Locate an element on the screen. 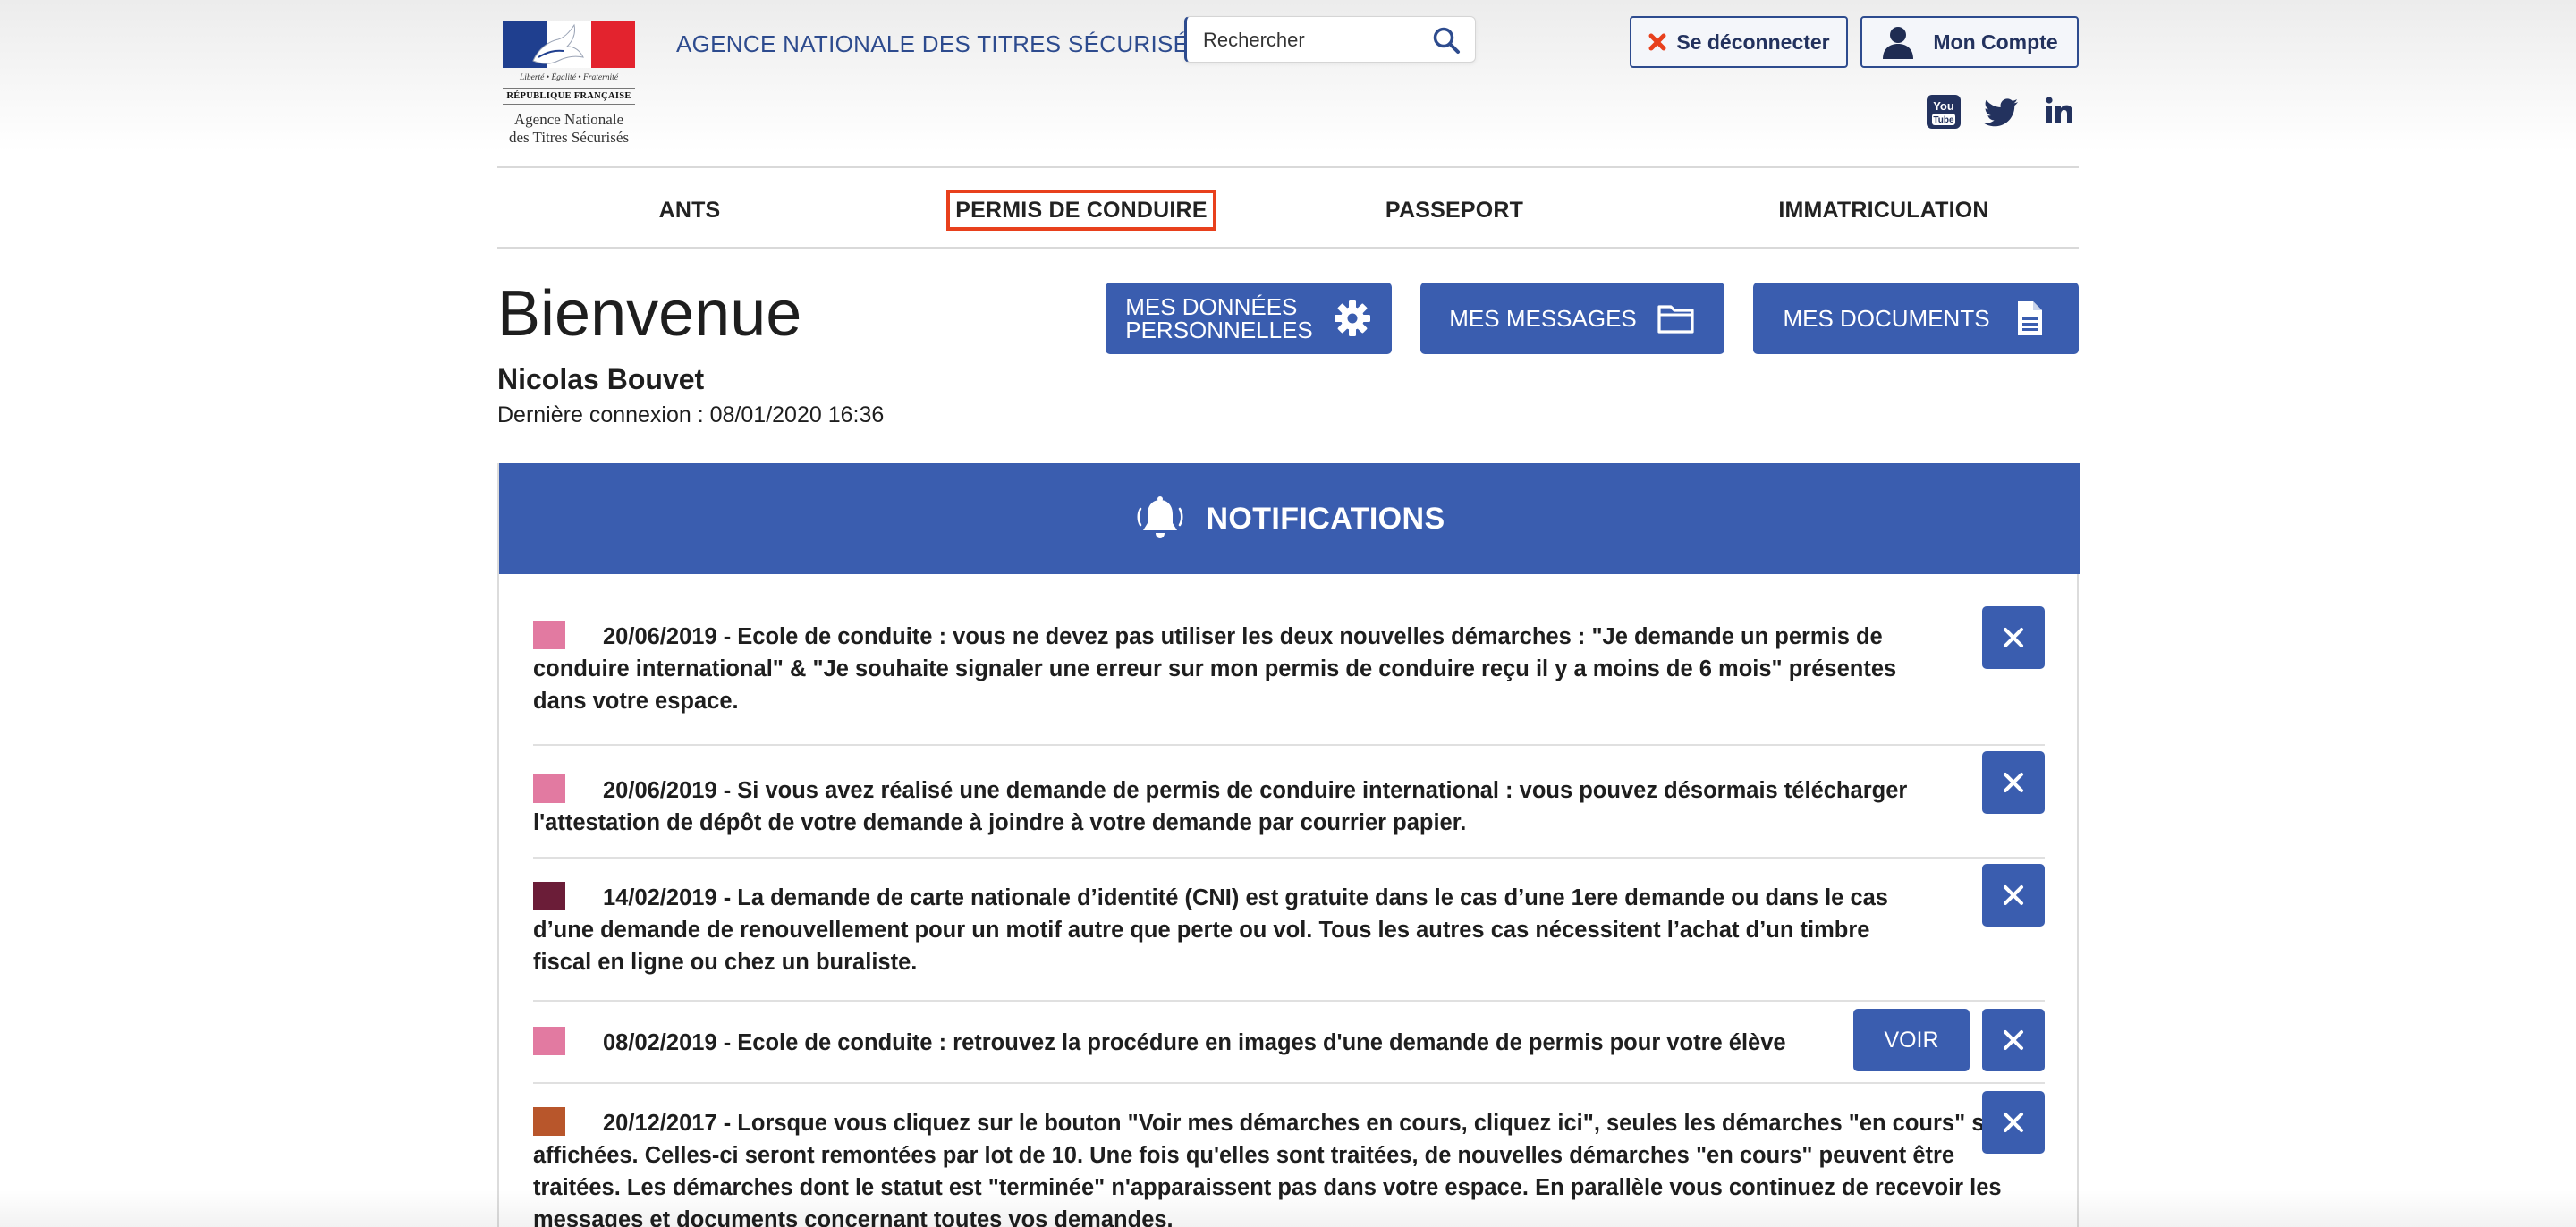 This screenshot has width=2576, height=1227. linkedin-icon is located at coordinates (2060, 112).